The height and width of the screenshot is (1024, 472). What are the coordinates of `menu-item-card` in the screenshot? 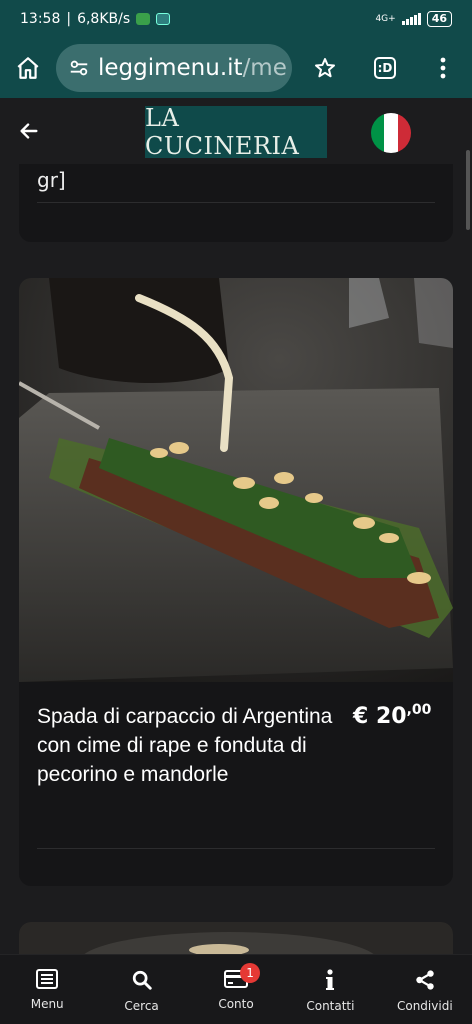 It's located at (236, 938).